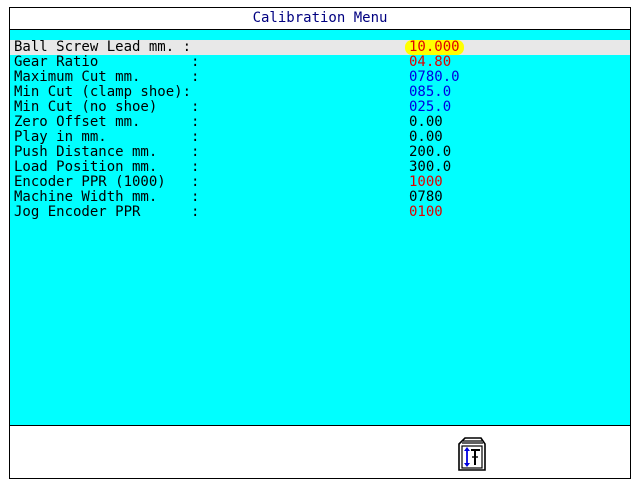 Image resolution: width=637 pixels, height=481 pixels. What do you see at coordinates (434, 77) in the screenshot?
I see `setting-value: 0780.0` at bounding box center [434, 77].